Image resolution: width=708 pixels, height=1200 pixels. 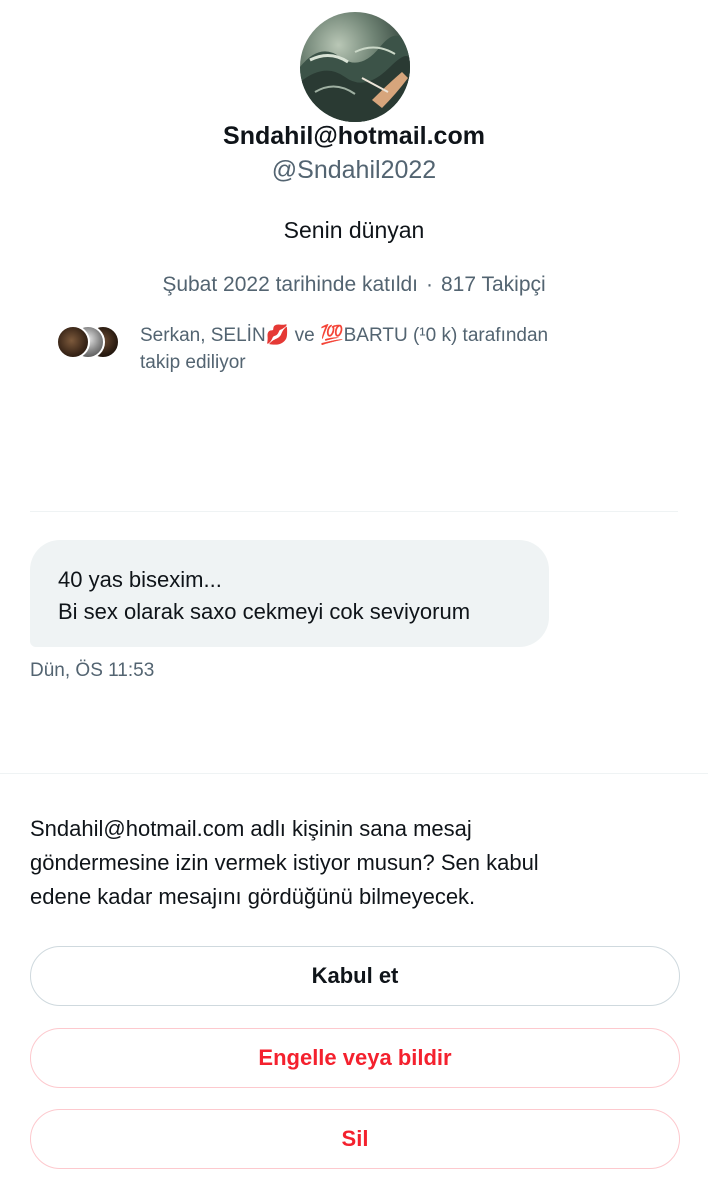 I want to click on message-line: Bi sex olarak saxo cekmeyi cok seviyorum, so click(x=264, y=611).